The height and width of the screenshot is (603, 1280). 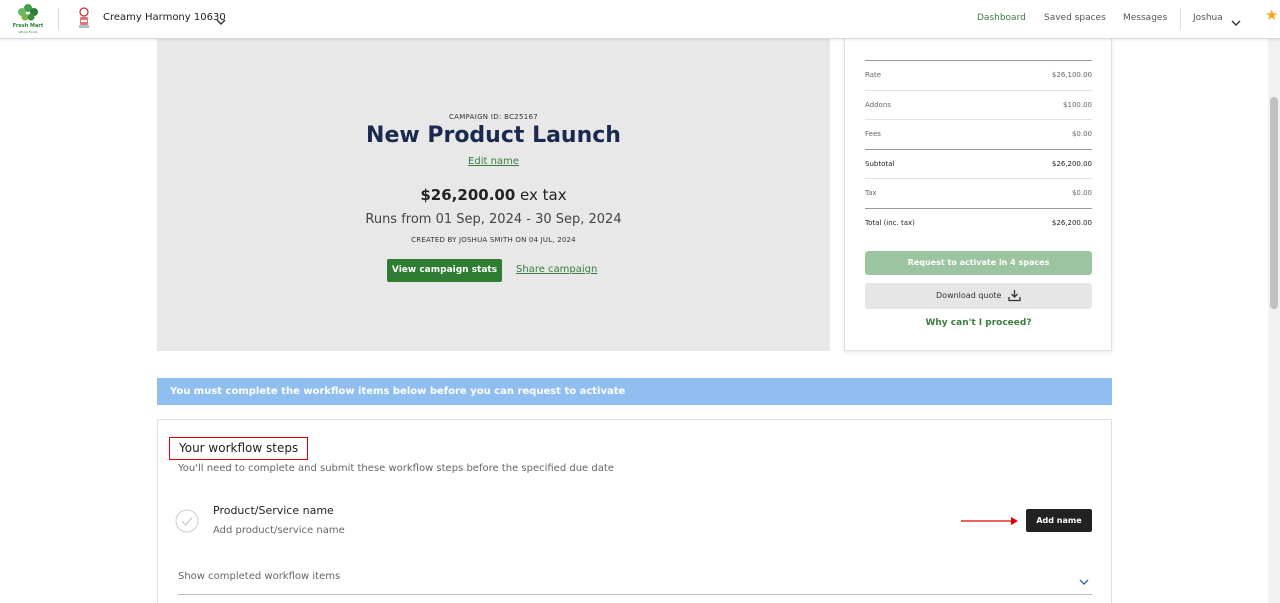 I want to click on price-row-value: $26,100.00, so click(x=1071, y=75).